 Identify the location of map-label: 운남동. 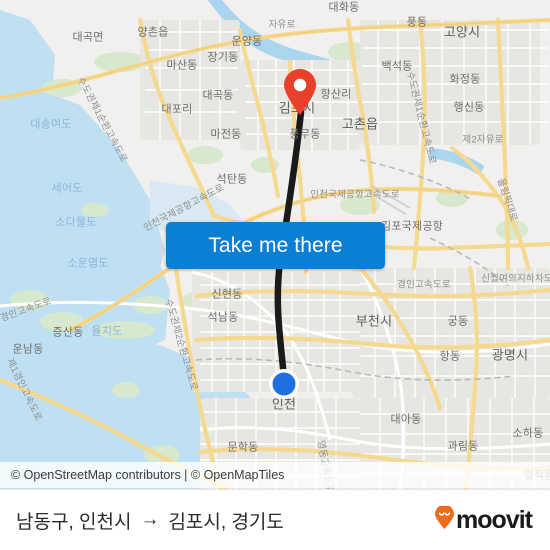
(28, 349).